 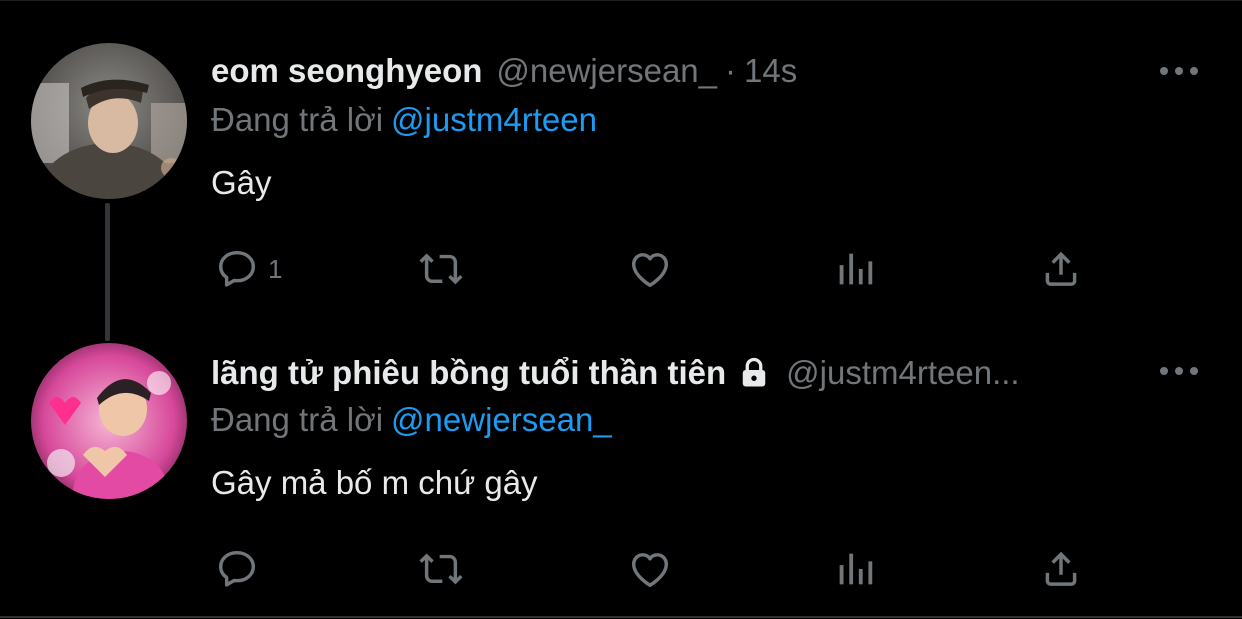 I want to click on tweet-header: eom seonghyeon @newjersean_ · 14s, so click(x=706, y=71).